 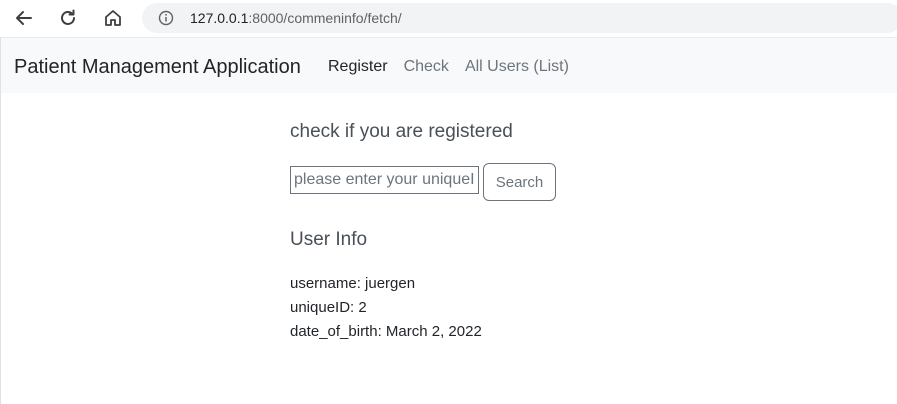 I want to click on browser-toolbar: 127.0.0.1:8000/commeninfo/fetch/, so click(x=448, y=18).